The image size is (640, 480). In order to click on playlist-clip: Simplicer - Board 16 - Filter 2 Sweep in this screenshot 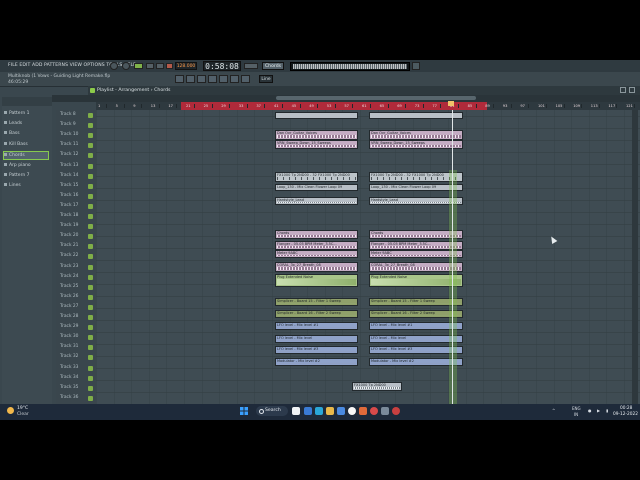, I will do `click(316, 314)`.